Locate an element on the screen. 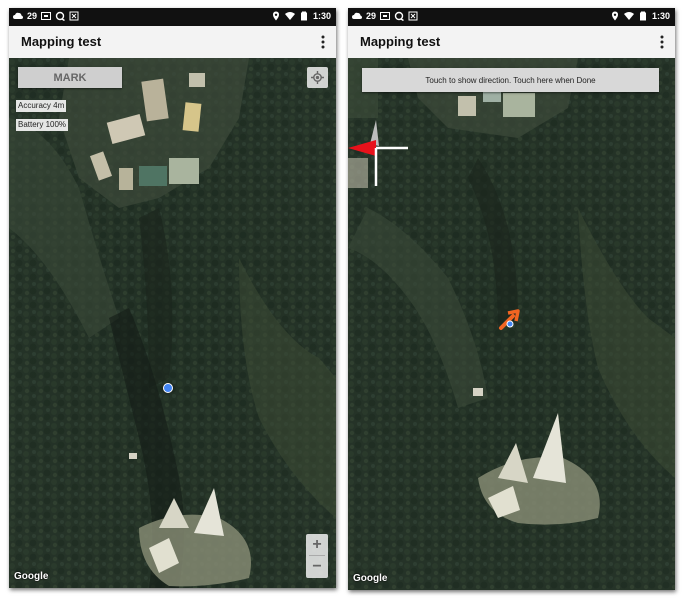 This screenshot has height=600, width=688. battery-label: Battery 100% is located at coordinates (42, 125).